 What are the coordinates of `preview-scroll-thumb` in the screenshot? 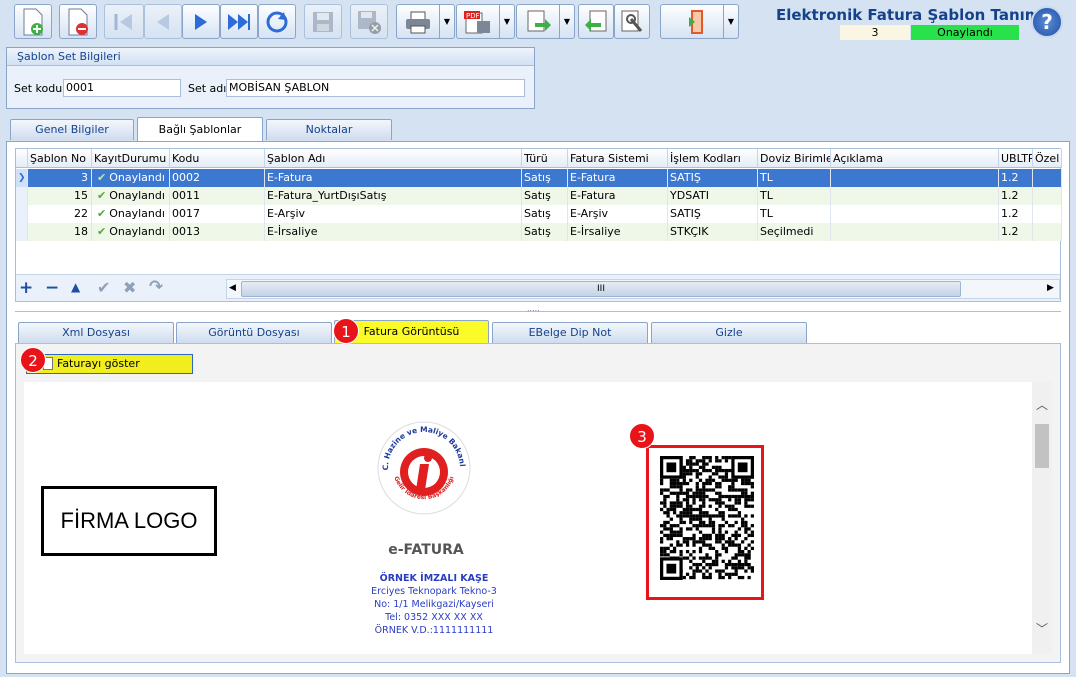 It's located at (1042, 446).